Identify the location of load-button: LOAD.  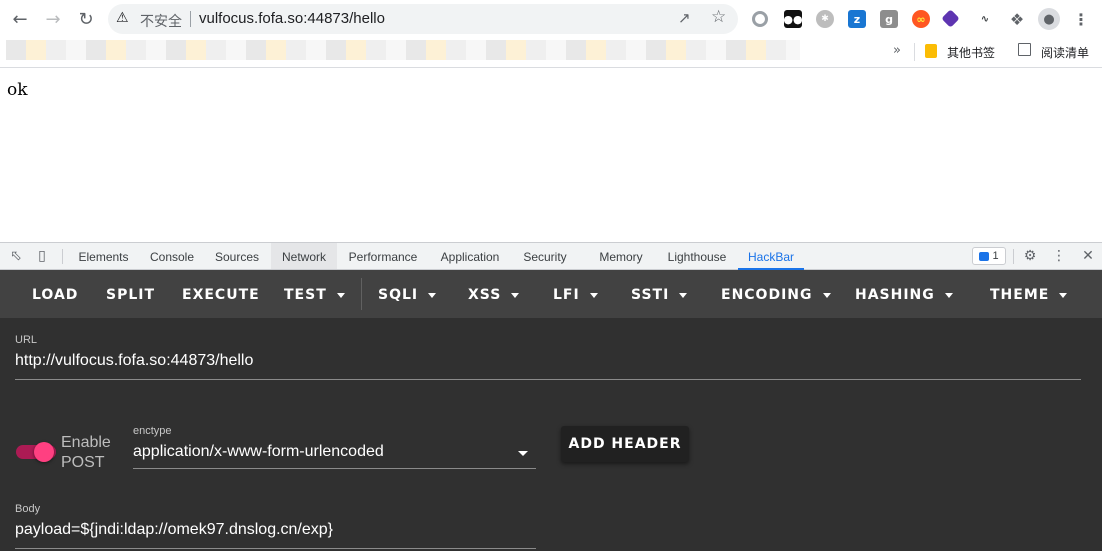
(55, 295).